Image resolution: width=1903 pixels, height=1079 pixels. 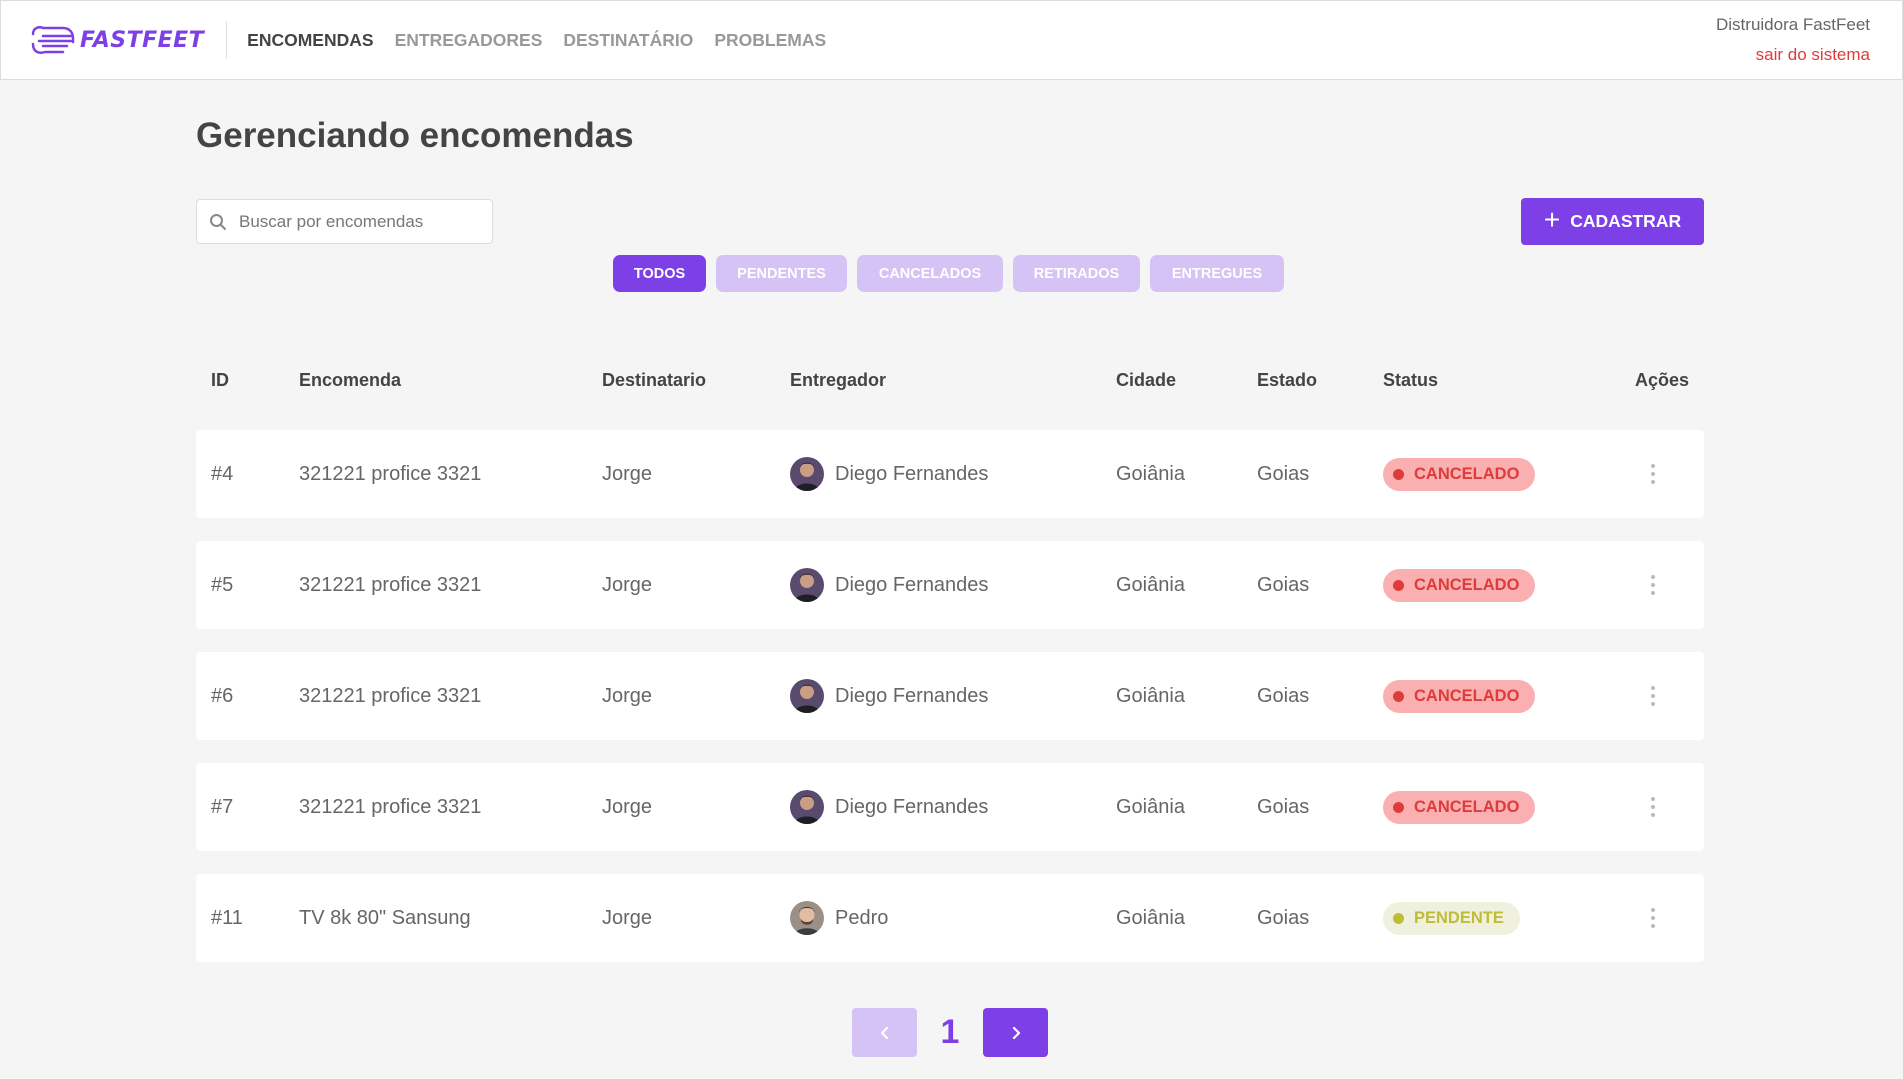 I want to click on col-header-id: ID, so click(x=220, y=380).